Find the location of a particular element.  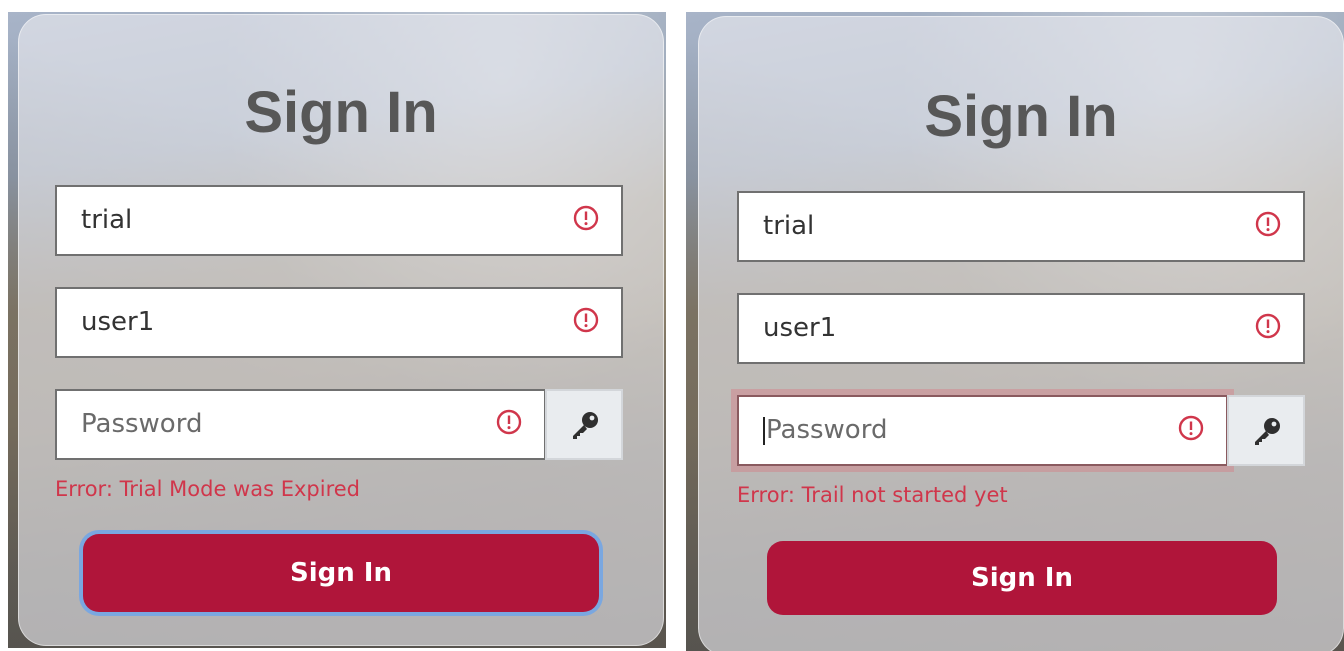

password-placeholder-text: Password is located at coordinates (827, 430).